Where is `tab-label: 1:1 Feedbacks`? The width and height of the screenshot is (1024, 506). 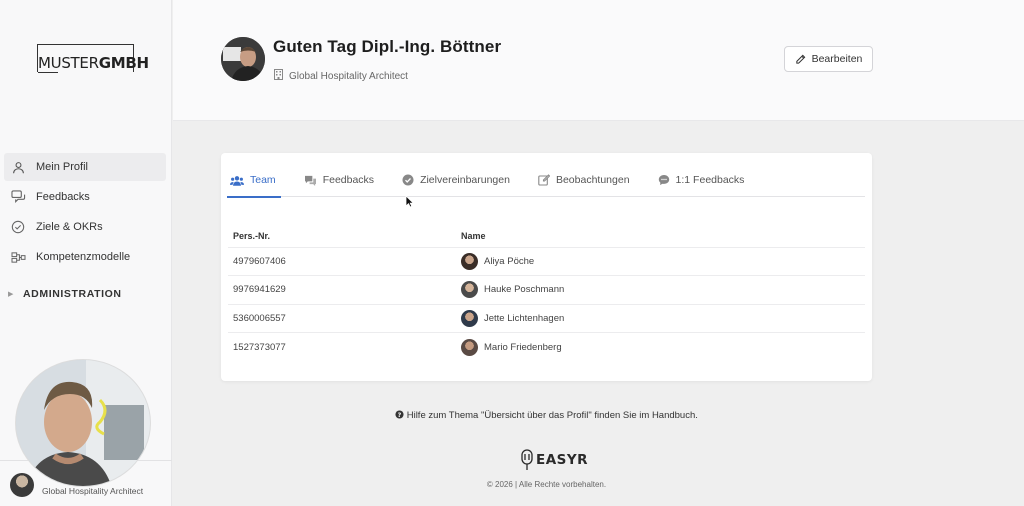 tab-label: 1:1 Feedbacks is located at coordinates (710, 180).